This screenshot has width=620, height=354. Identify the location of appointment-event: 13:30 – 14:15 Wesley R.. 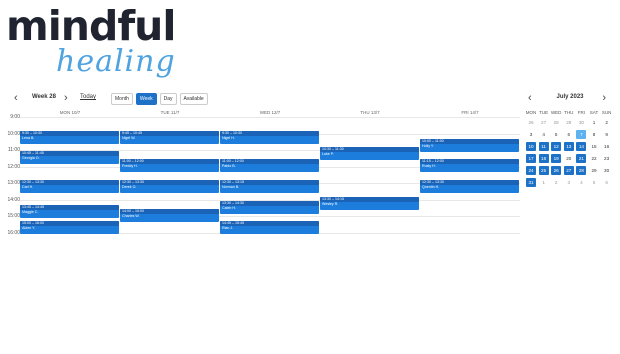
(369, 203).